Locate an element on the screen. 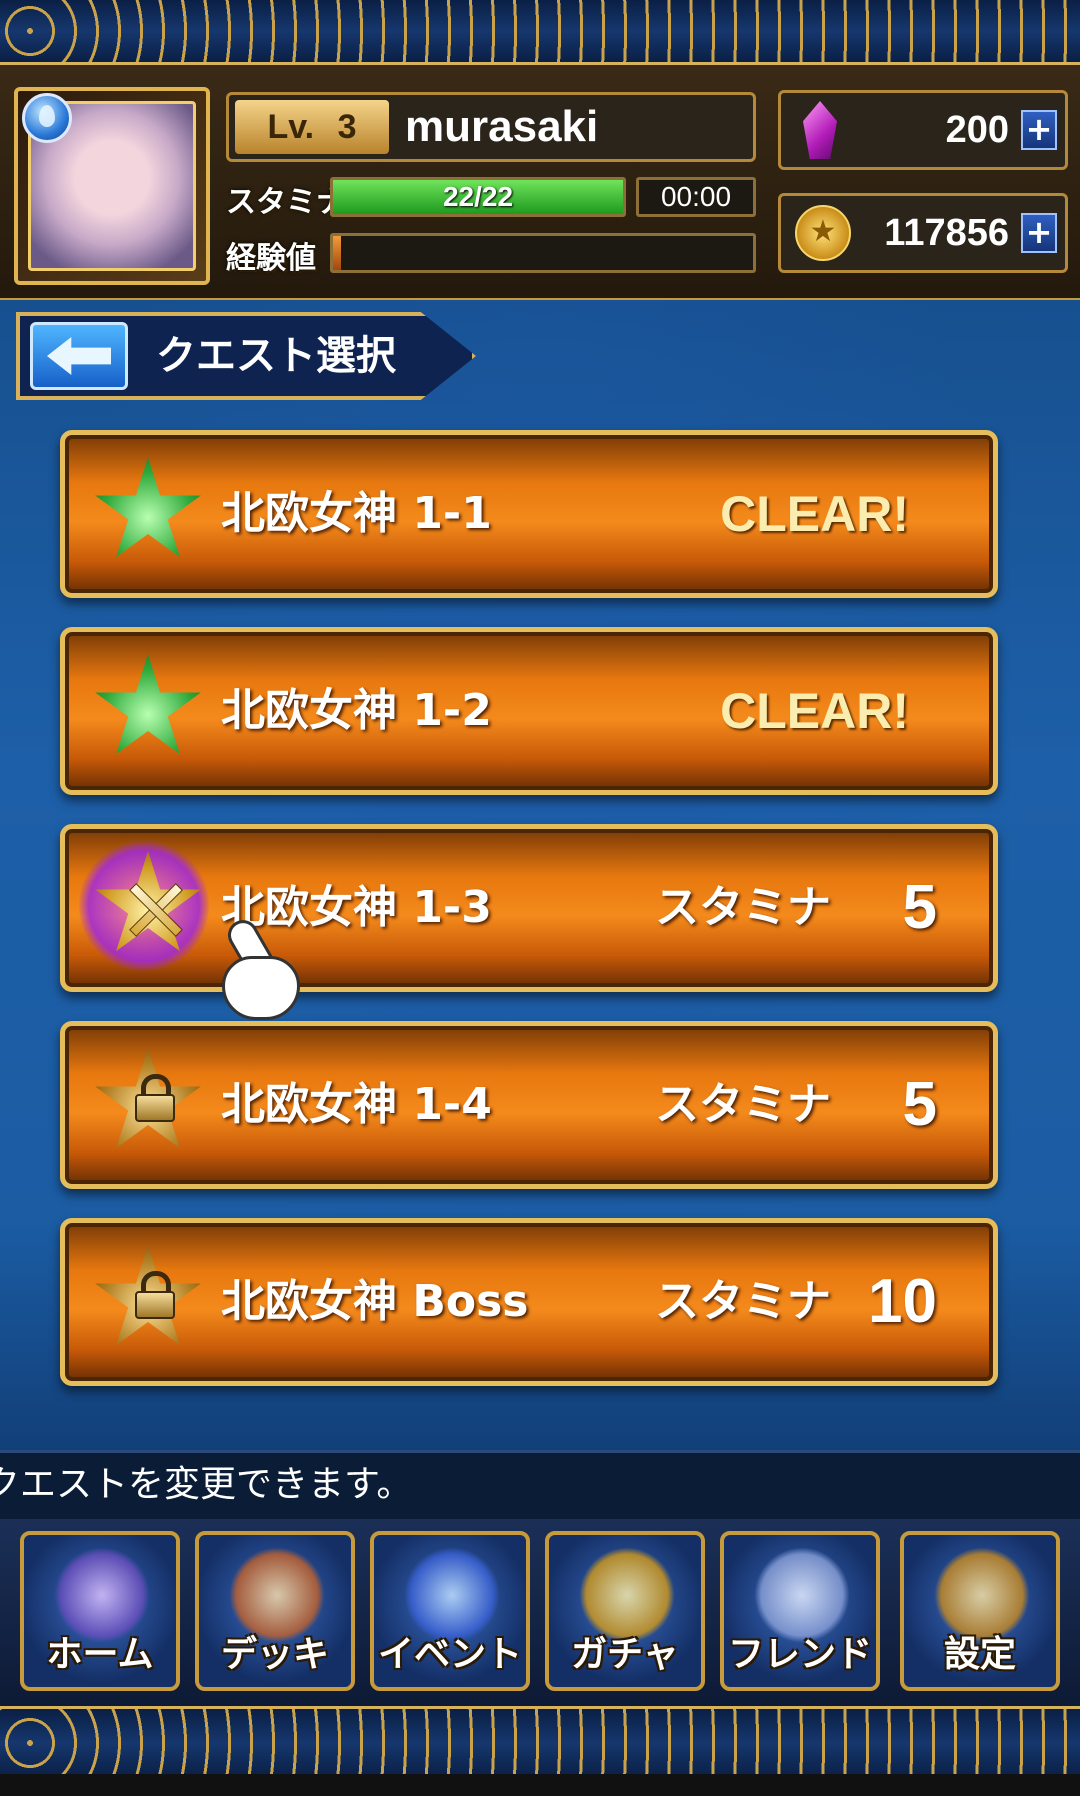 This screenshot has width=1080, height=1796. exp-bar is located at coordinates (543, 253).